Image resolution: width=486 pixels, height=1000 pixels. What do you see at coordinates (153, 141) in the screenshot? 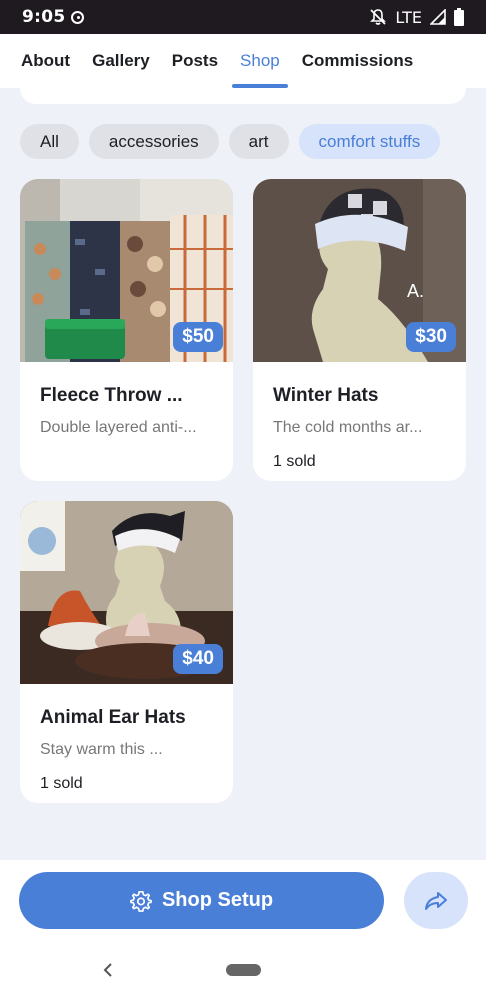
I see `chip-accessories: accessories` at bounding box center [153, 141].